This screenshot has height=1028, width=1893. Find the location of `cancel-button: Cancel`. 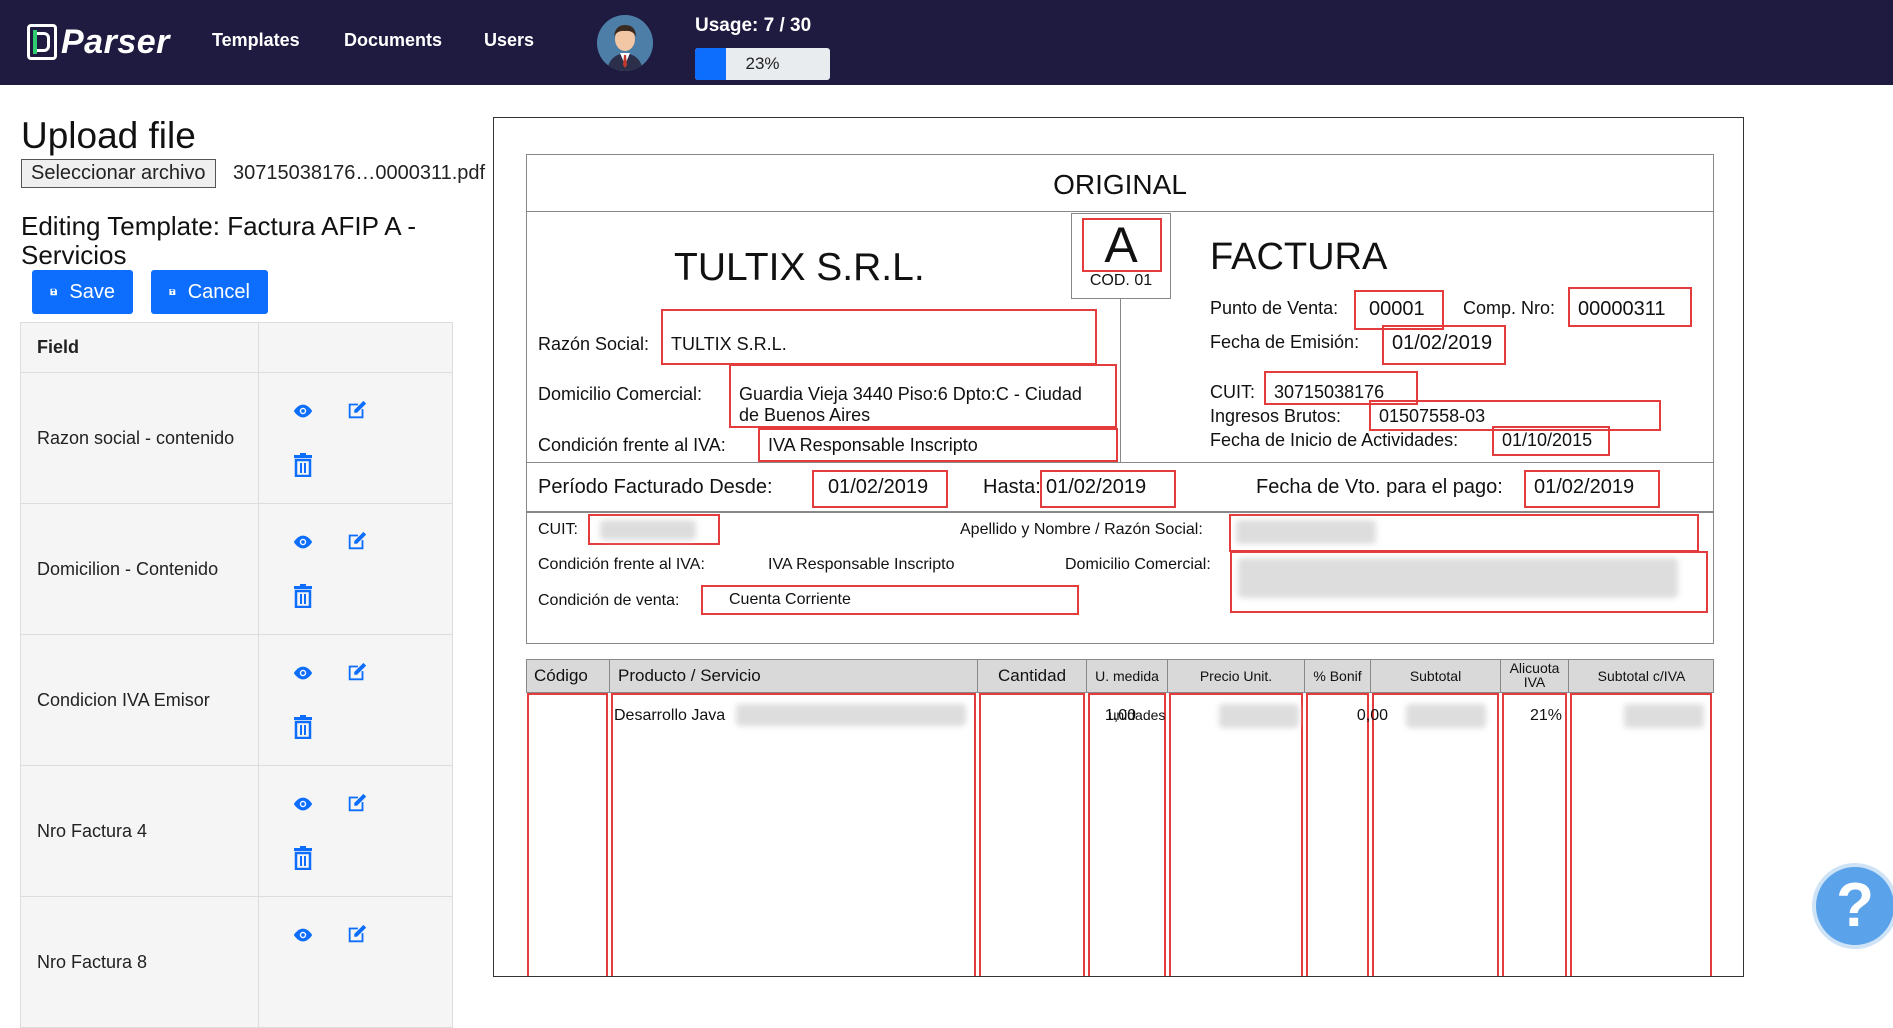

cancel-button: Cancel is located at coordinates (209, 292).